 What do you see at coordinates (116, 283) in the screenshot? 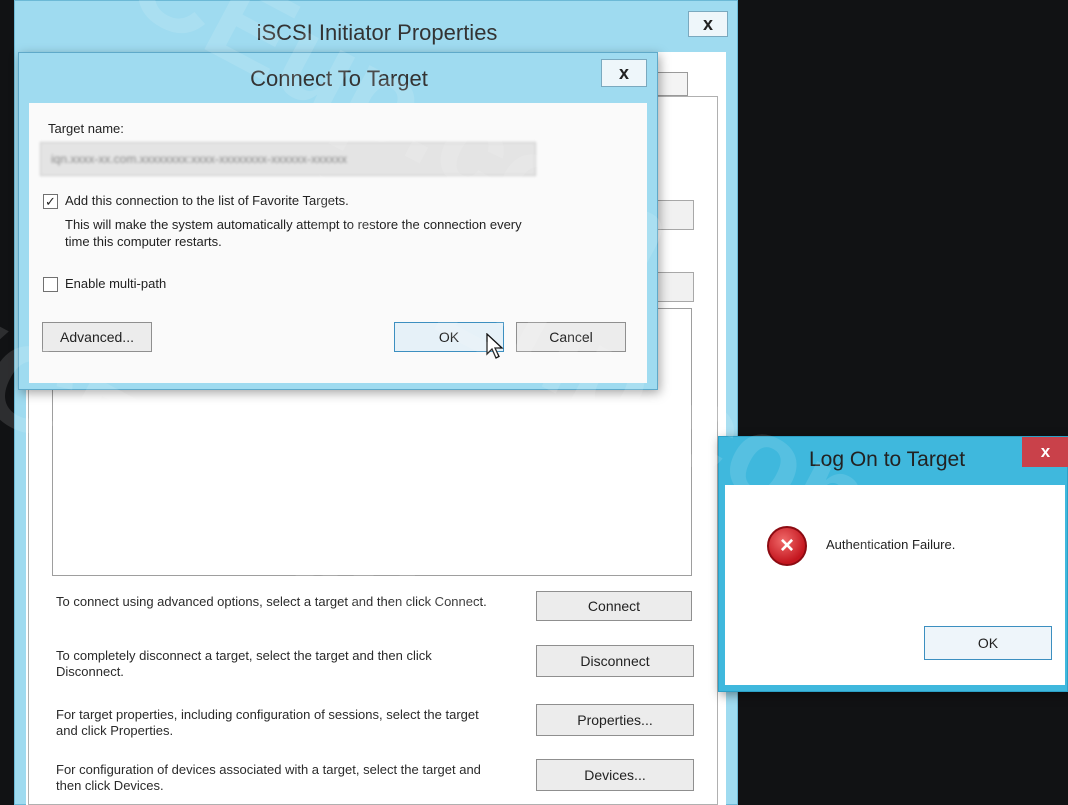
I see `multipath-label: Enable multi-path` at bounding box center [116, 283].